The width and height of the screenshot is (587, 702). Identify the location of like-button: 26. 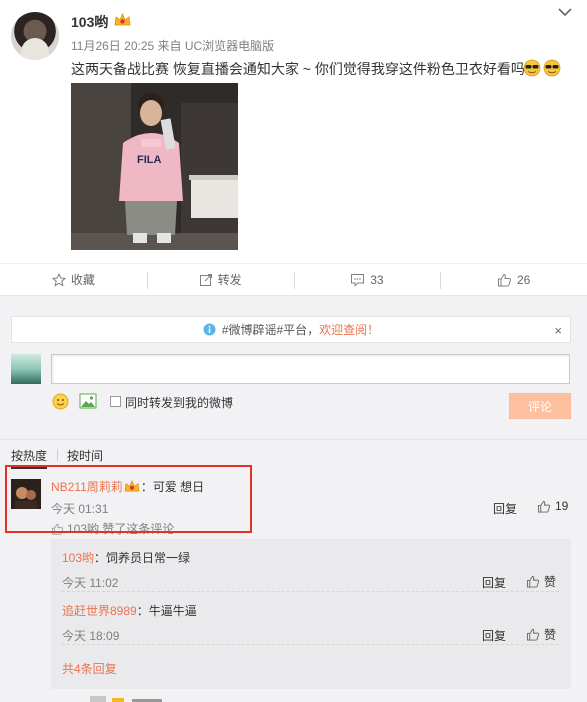
(513, 279).